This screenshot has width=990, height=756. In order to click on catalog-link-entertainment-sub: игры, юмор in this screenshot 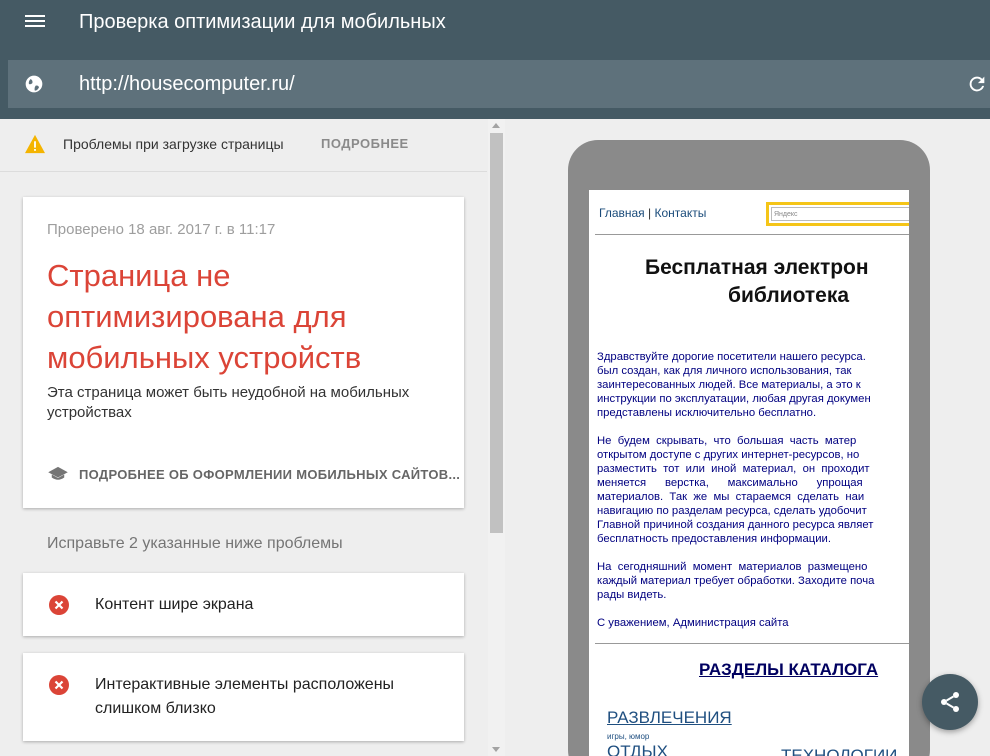, I will do `click(628, 736)`.